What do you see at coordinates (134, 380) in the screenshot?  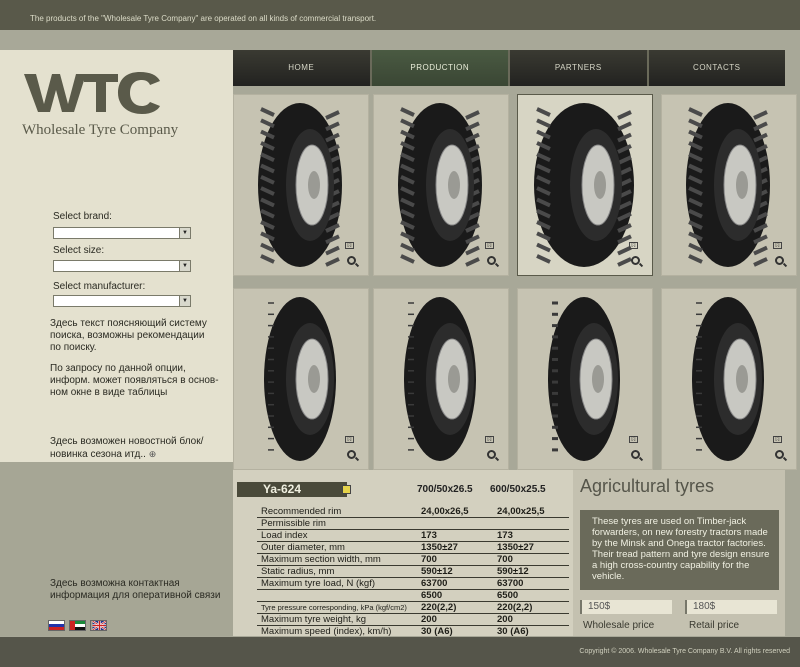 I see `request-note-line: информ. может появляться в основ-` at bounding box center [134, 380].